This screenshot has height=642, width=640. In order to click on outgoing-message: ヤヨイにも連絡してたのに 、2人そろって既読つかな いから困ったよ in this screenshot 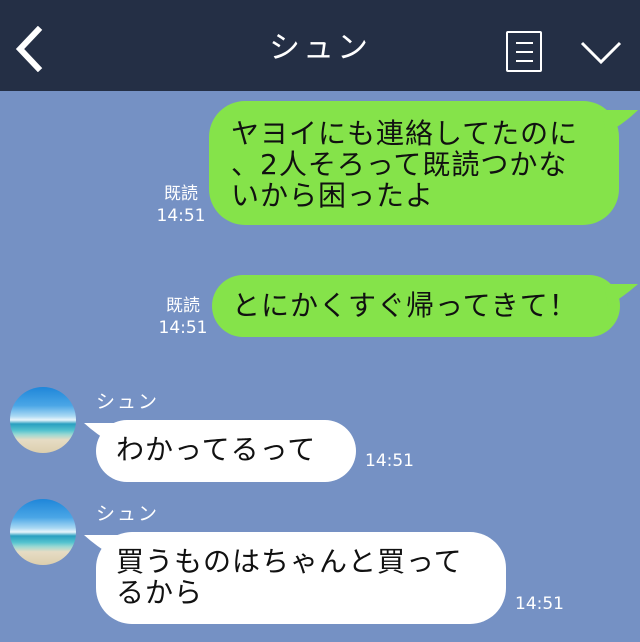, I will do `click(414, 163)`.